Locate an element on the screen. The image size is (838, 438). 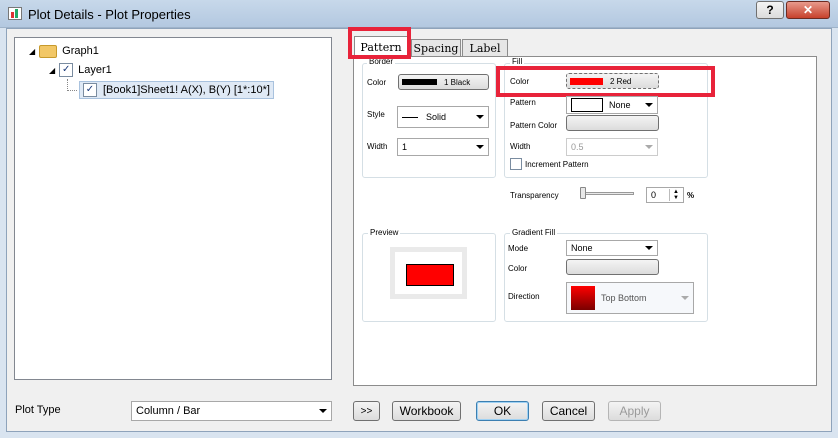
border-style-select: Solid is located at coordinates (443, 117).